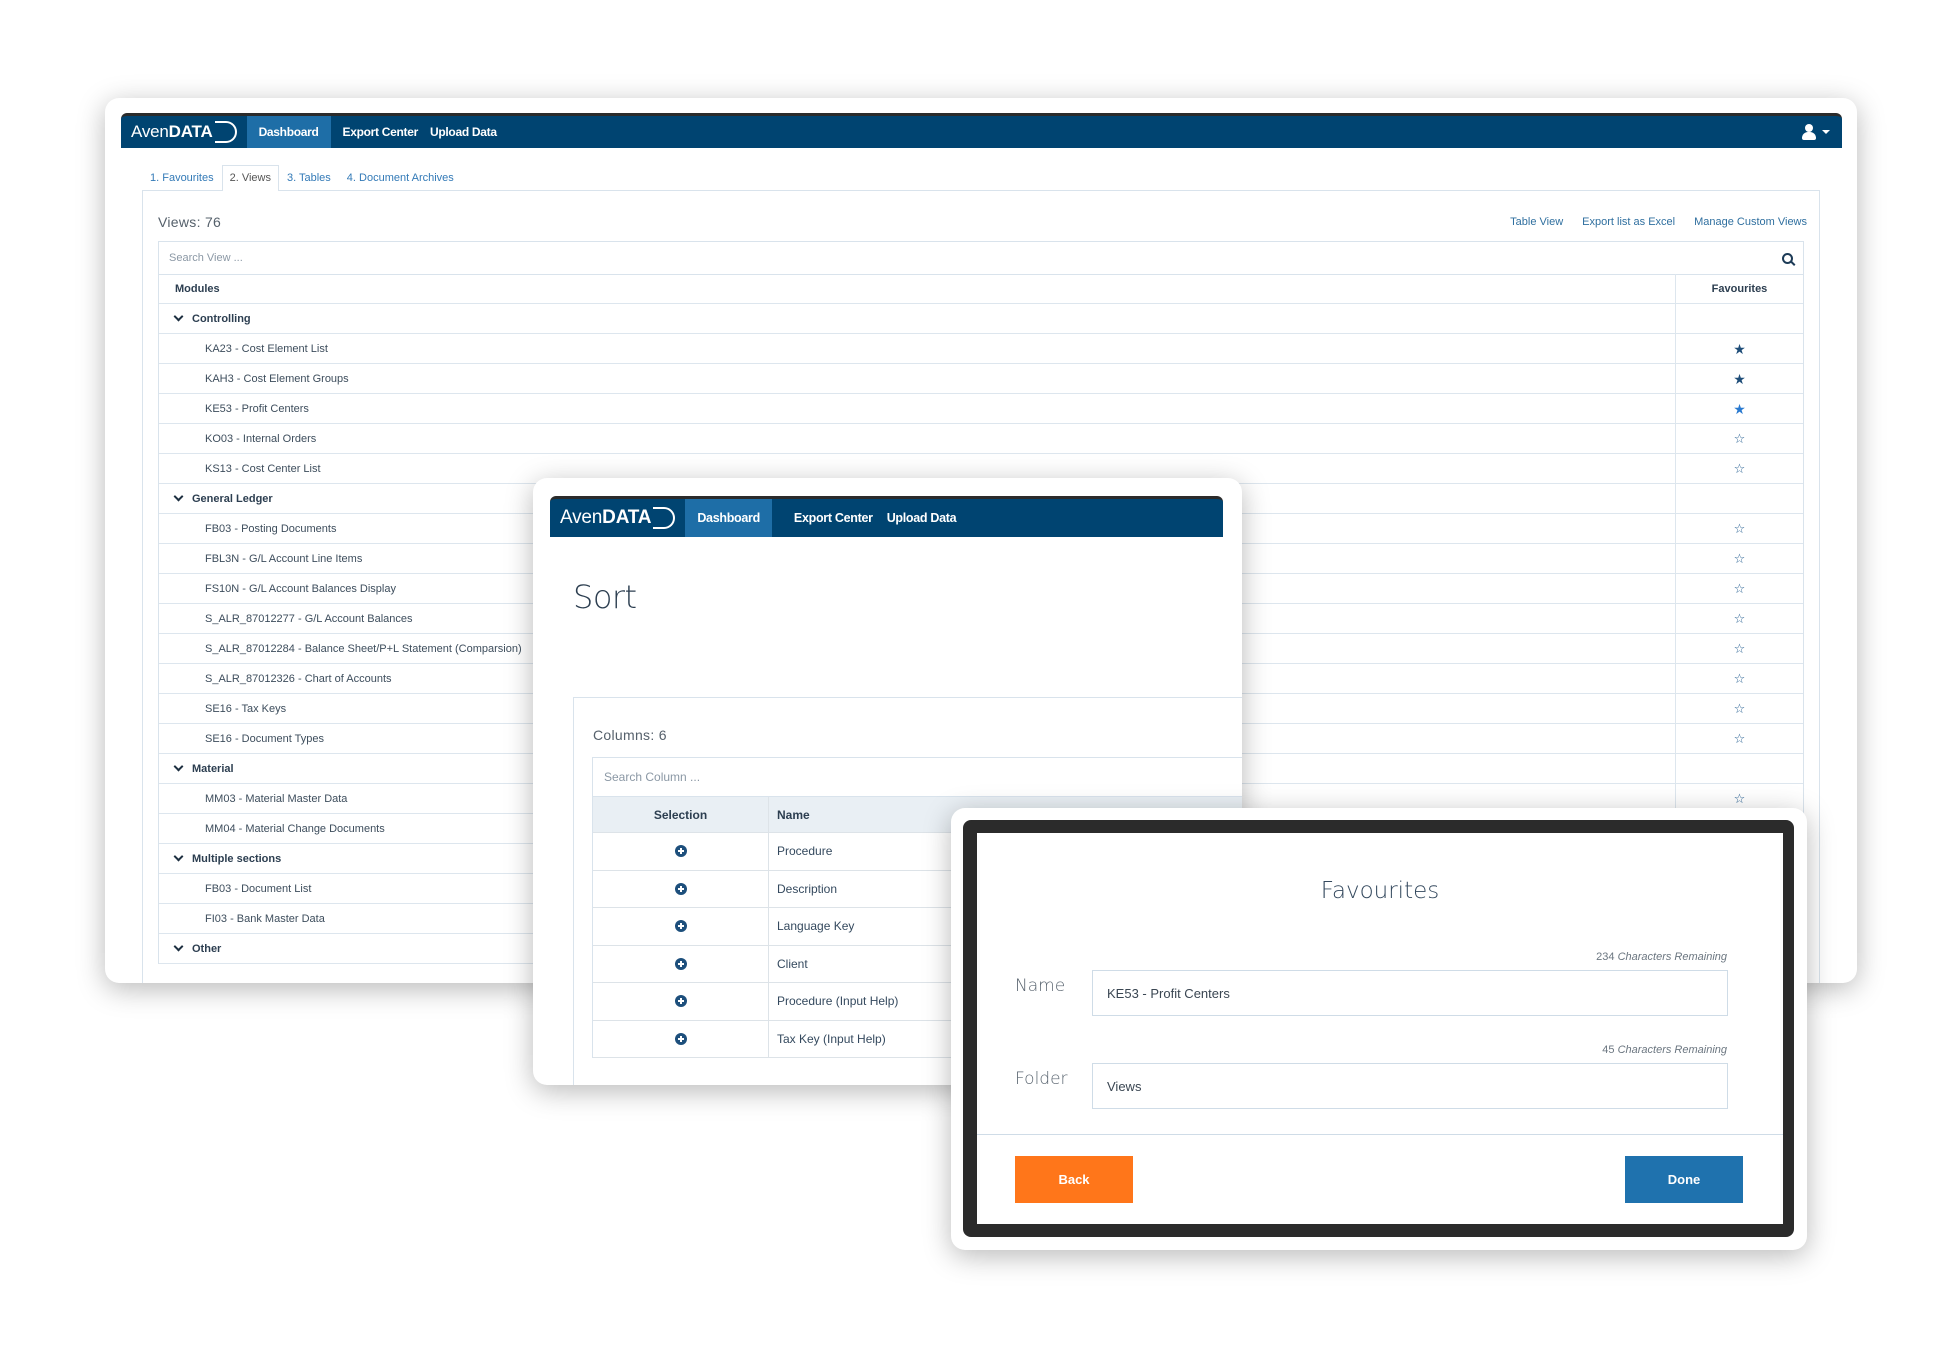 This screenshot has height=1372, width=1959. I want to click on tab-tables: 3. Tables, so click(309, 177).